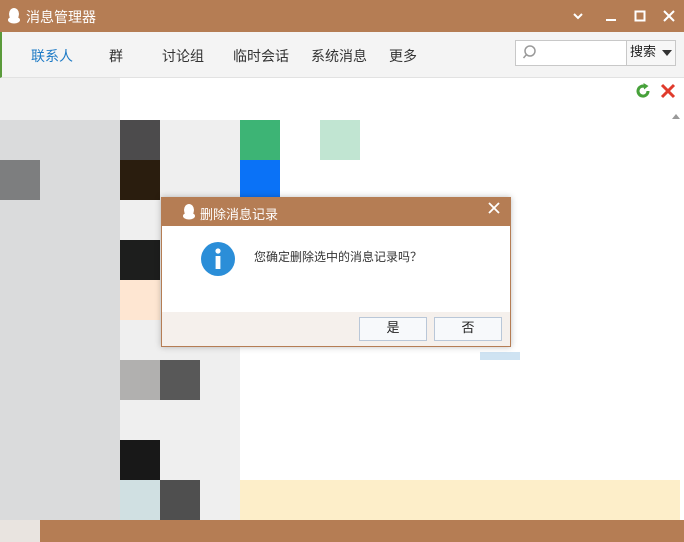  Describe the element at coordinates (339, 56) in the screenshot. I see `tab-system-messages: 系统消息` at that location.